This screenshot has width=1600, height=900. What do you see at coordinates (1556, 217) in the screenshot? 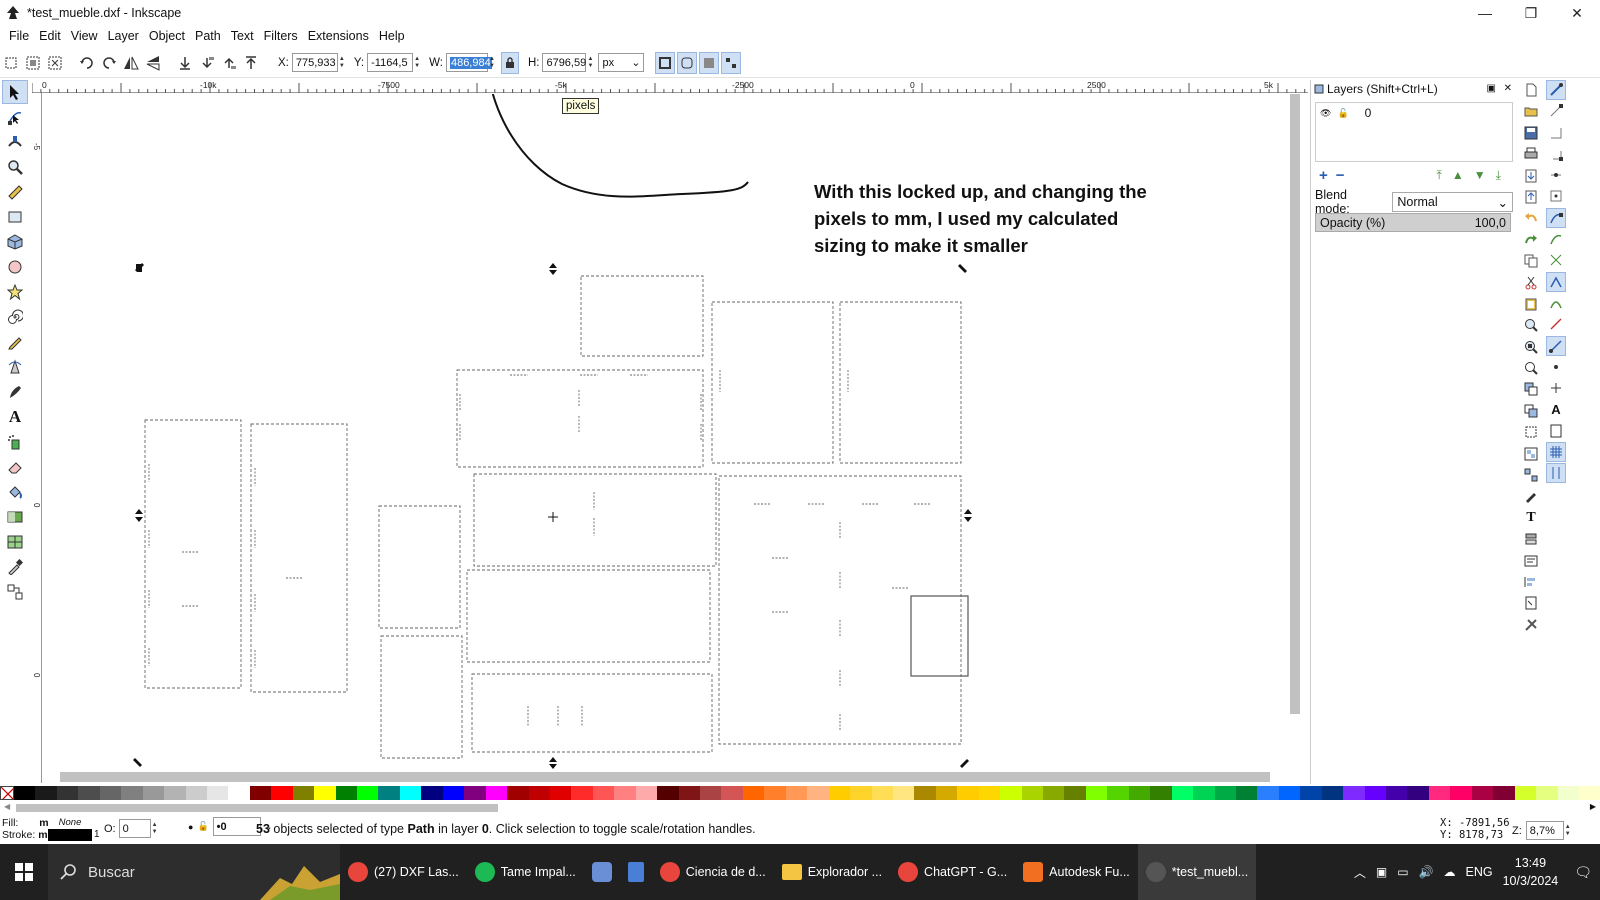
I see `snap-nodes-icon` at bounding box center [1556, 217].